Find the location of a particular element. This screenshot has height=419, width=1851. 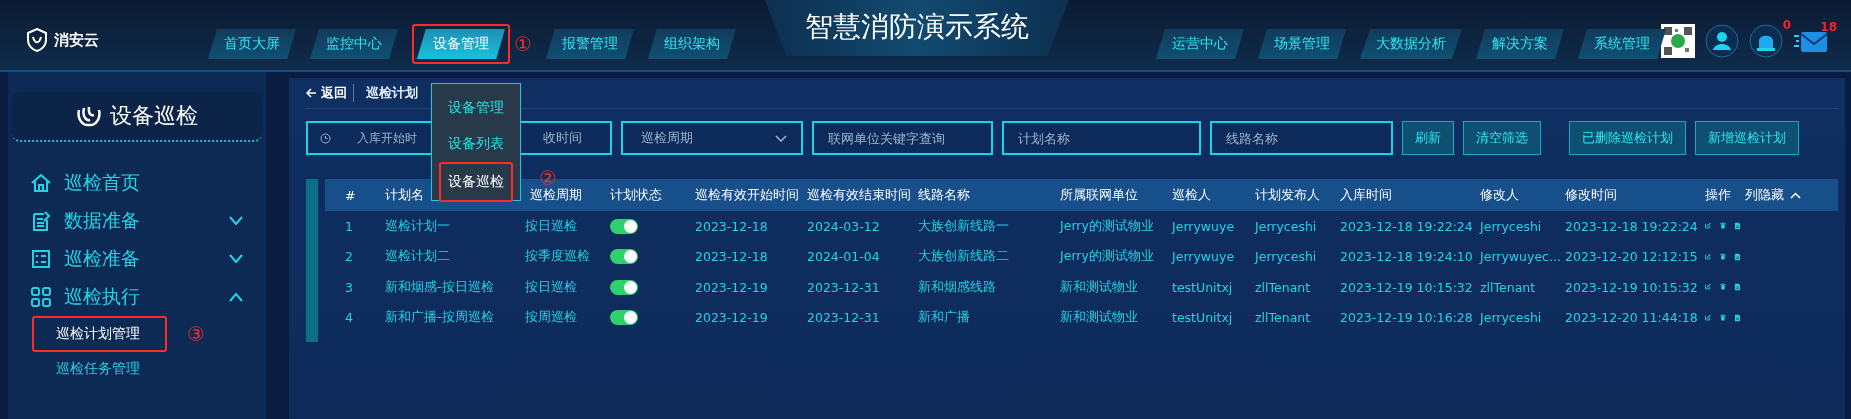

column-header: 操作 is located at coordinates (1718, 195).